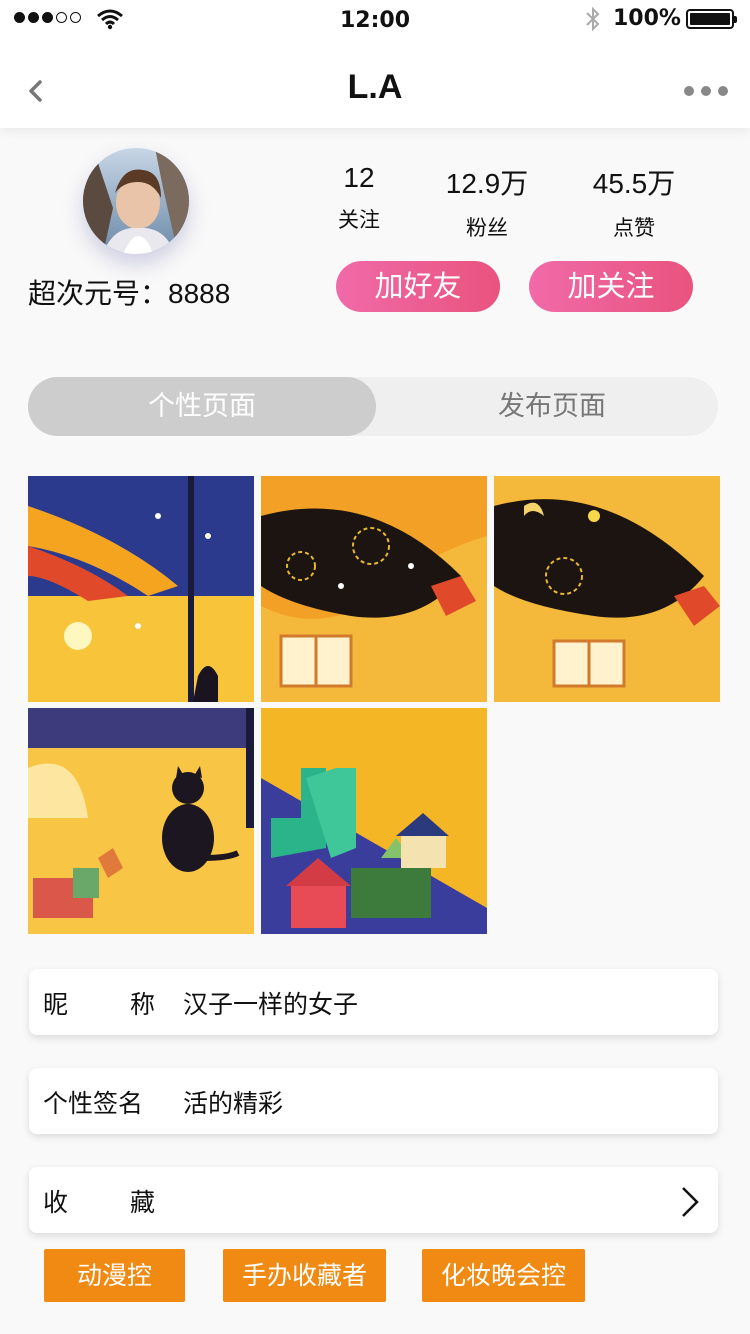 Image resolution: width=750 pixels, height=1334 pixels. What do you see at coordinates (375, 64) in the screenshot?
I see `top-bar: 12:00 100% L.A` at bounding box center [375, 64].